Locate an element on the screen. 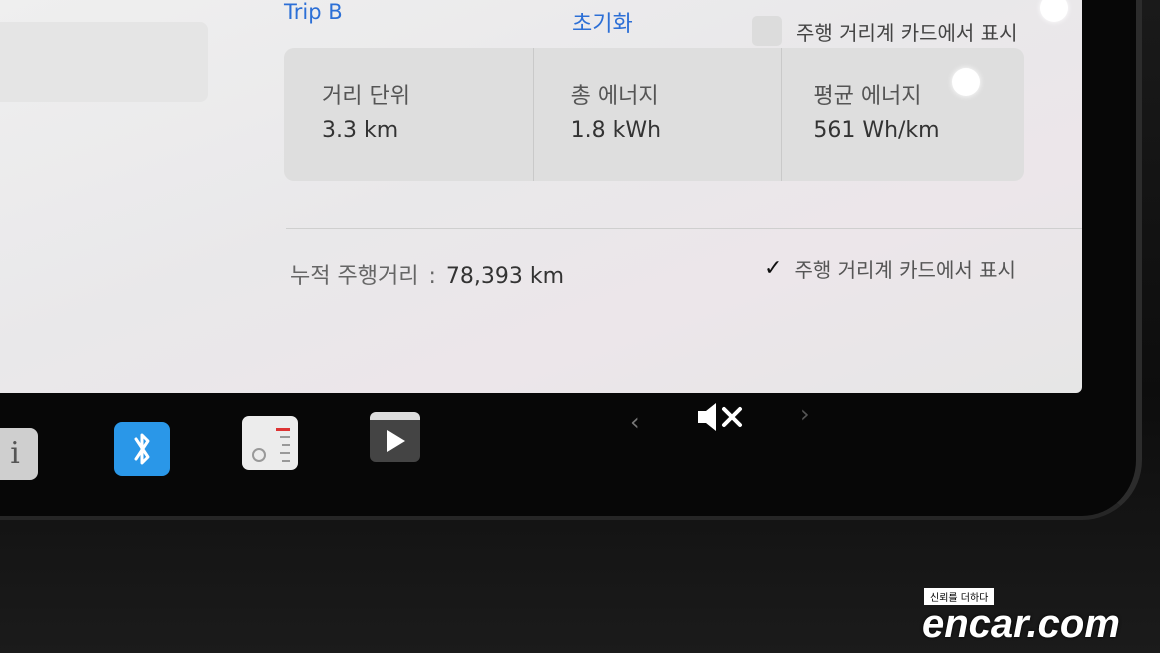 The image size is (1160, 653). trip-show-on-card-checkbox is located at coordinates (767, 31).